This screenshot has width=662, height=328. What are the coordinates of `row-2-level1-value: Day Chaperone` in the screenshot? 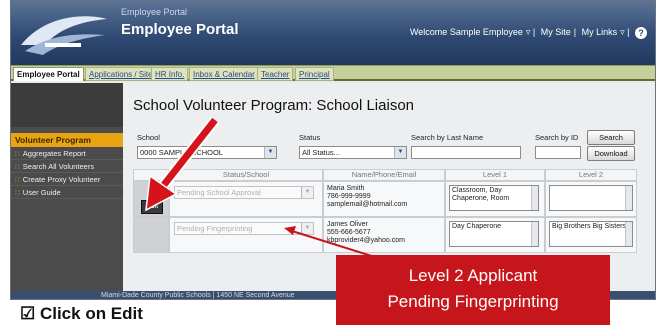 It's located at (477, 226).